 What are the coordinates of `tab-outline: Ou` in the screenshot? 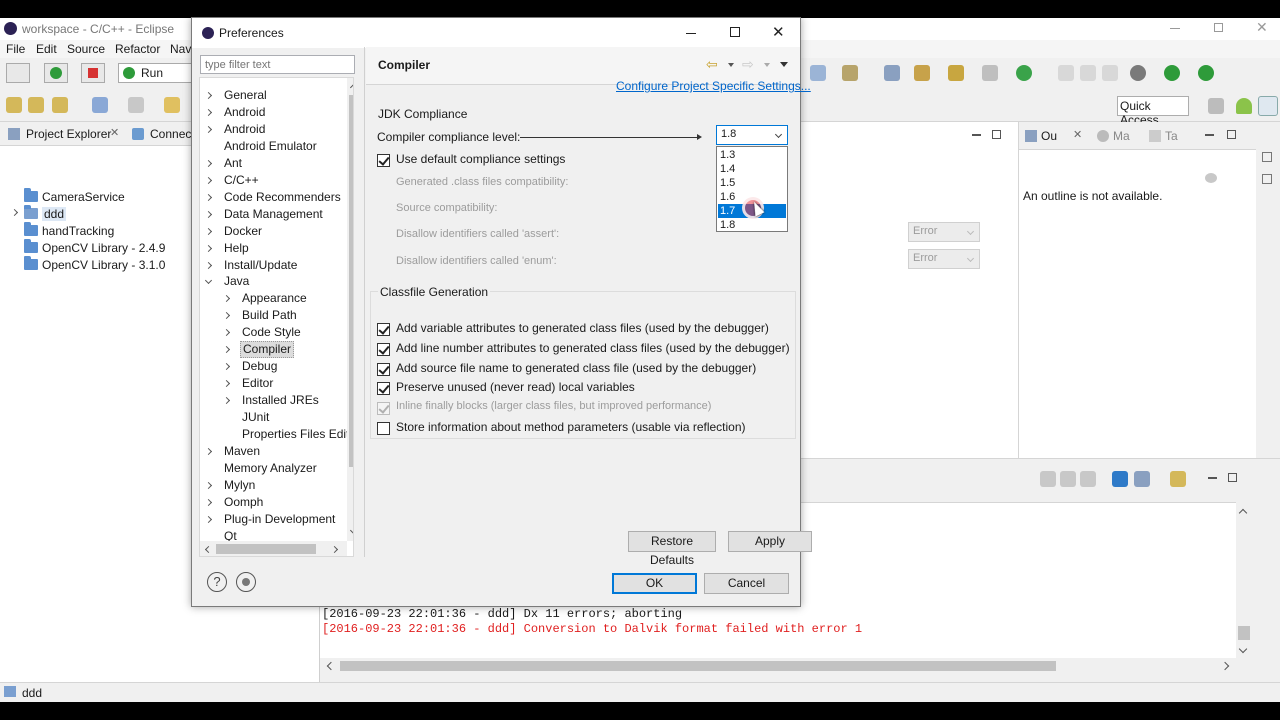 It's located at (1049, 136).